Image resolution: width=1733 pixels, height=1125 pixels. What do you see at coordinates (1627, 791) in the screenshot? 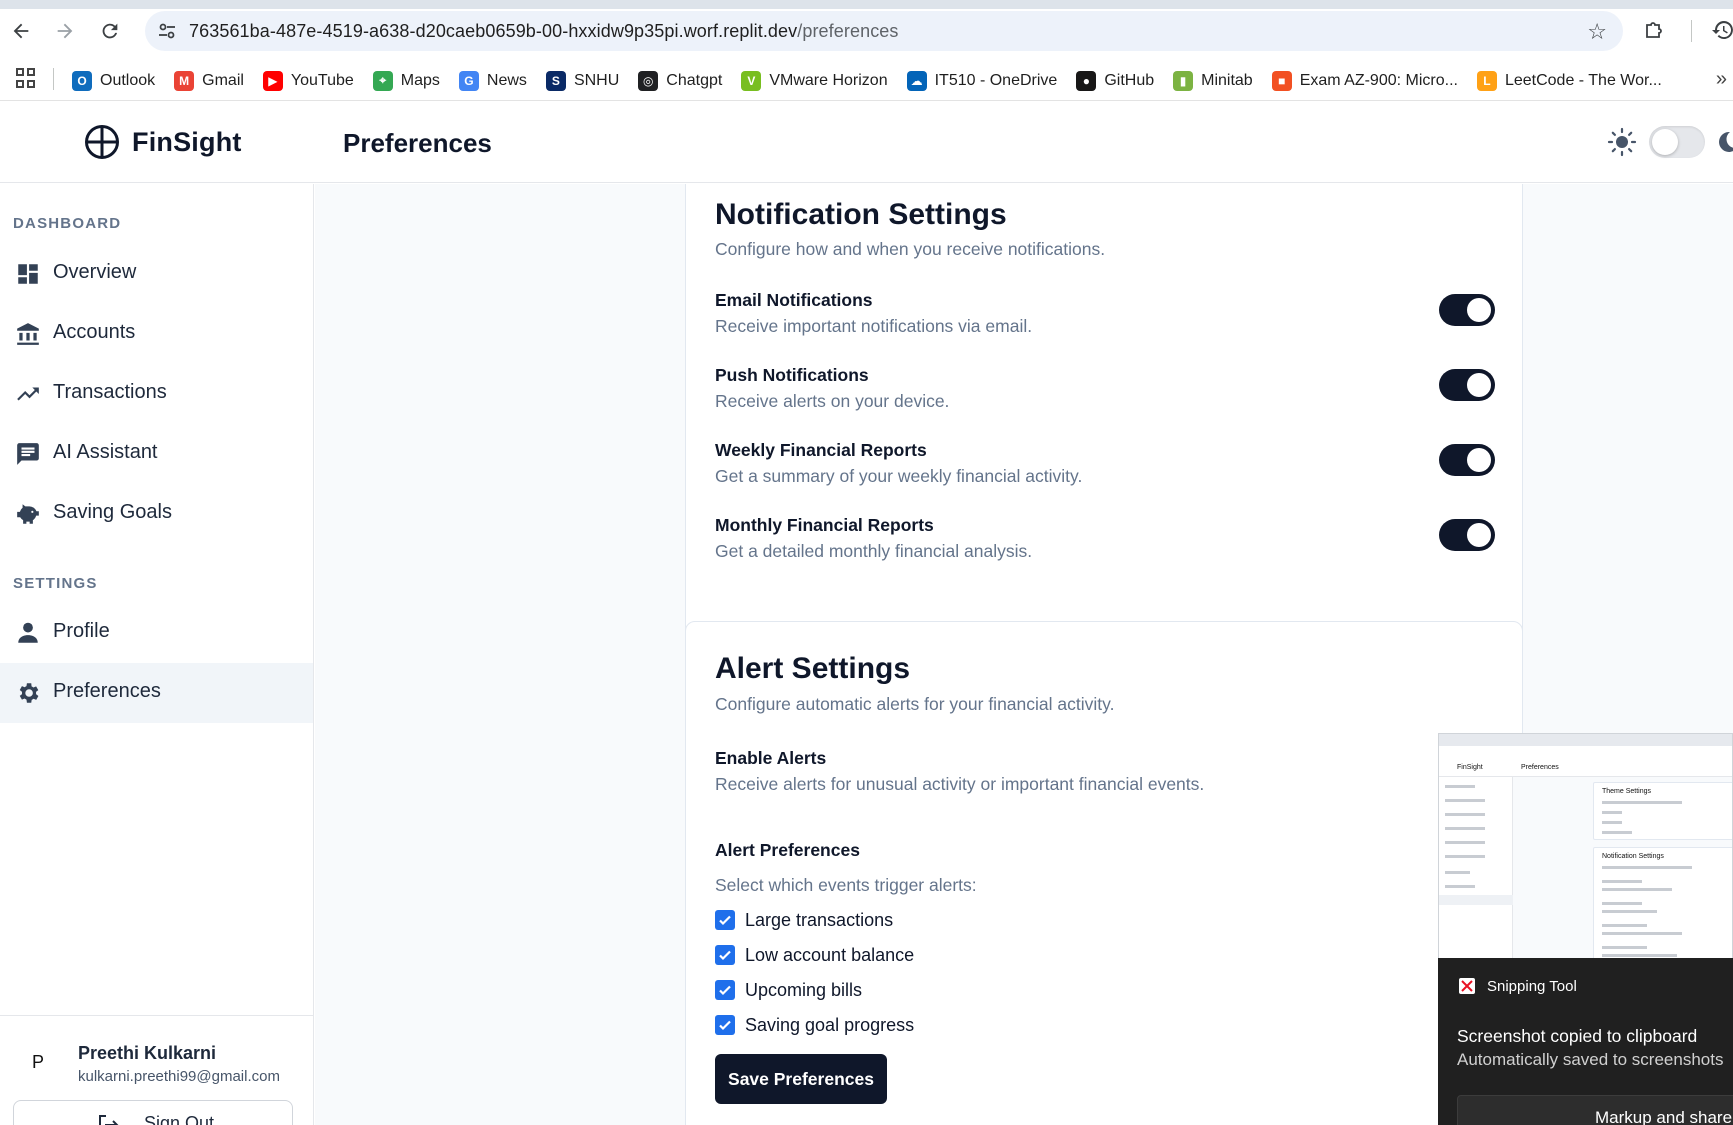
I see `thumb-card-title: Theme Settings` at bounding box center [1627, 791].